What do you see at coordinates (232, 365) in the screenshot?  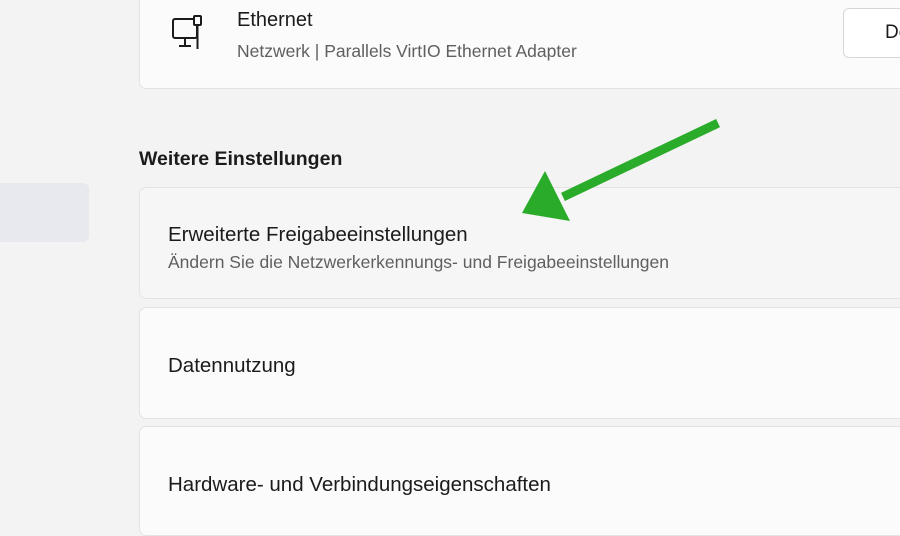 I see `data-usage-title: Datennutzung` at bounding box center [232, 365].